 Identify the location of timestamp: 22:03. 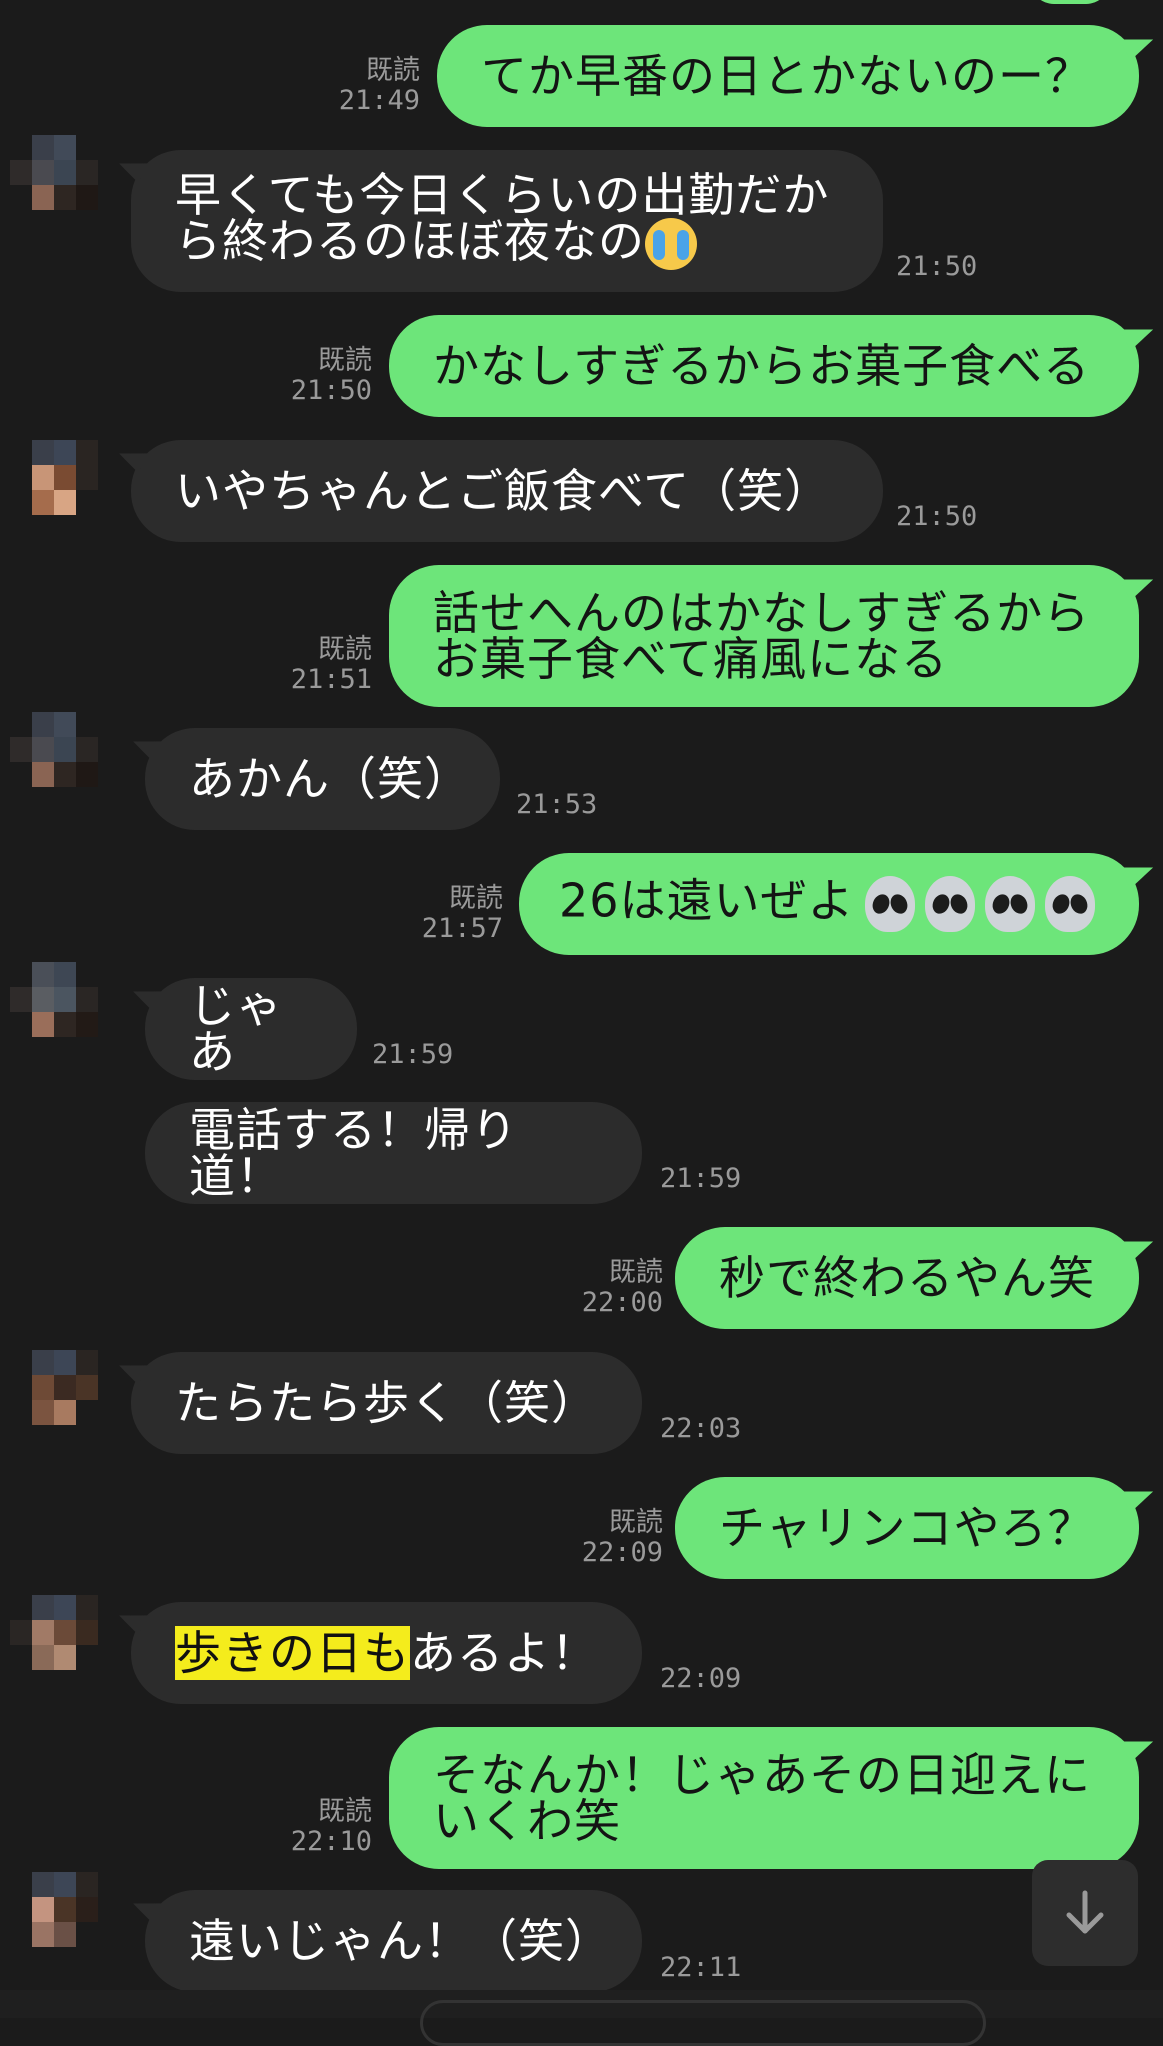
(701, 1428).